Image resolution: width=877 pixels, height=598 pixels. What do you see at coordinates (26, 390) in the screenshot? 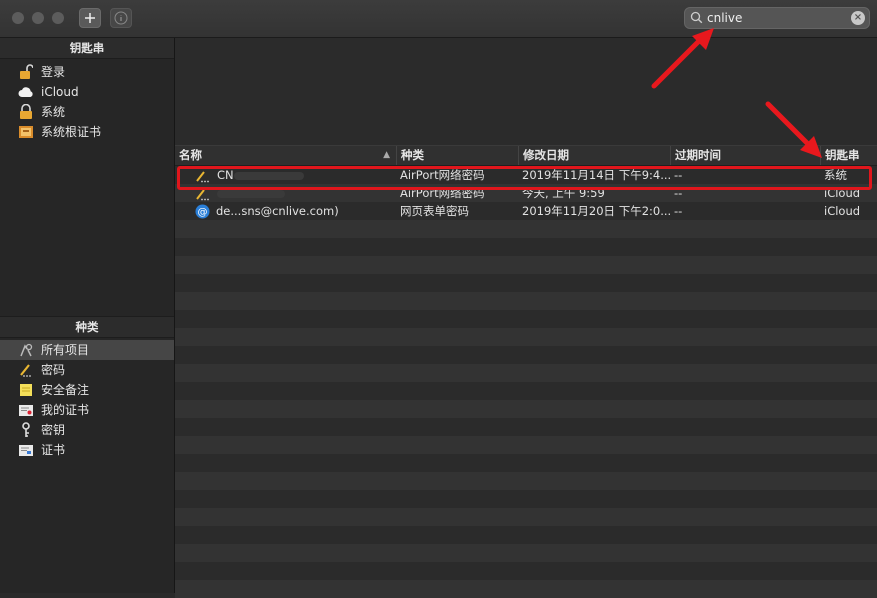
I see `note-icon` at bounding box center [26, 390].